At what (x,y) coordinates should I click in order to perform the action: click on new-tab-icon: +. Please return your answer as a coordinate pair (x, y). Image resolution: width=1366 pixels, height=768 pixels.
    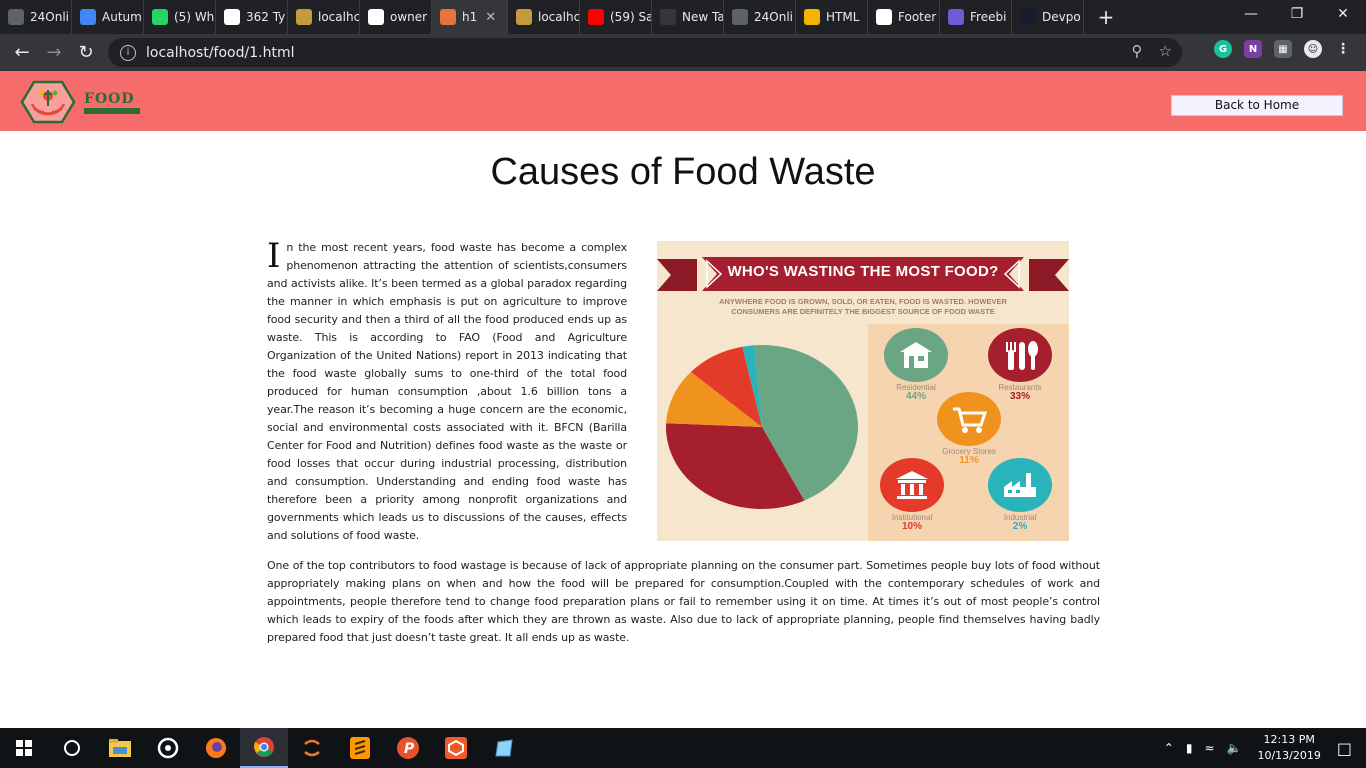
    Looking at the image, I should click on (1106, 17).